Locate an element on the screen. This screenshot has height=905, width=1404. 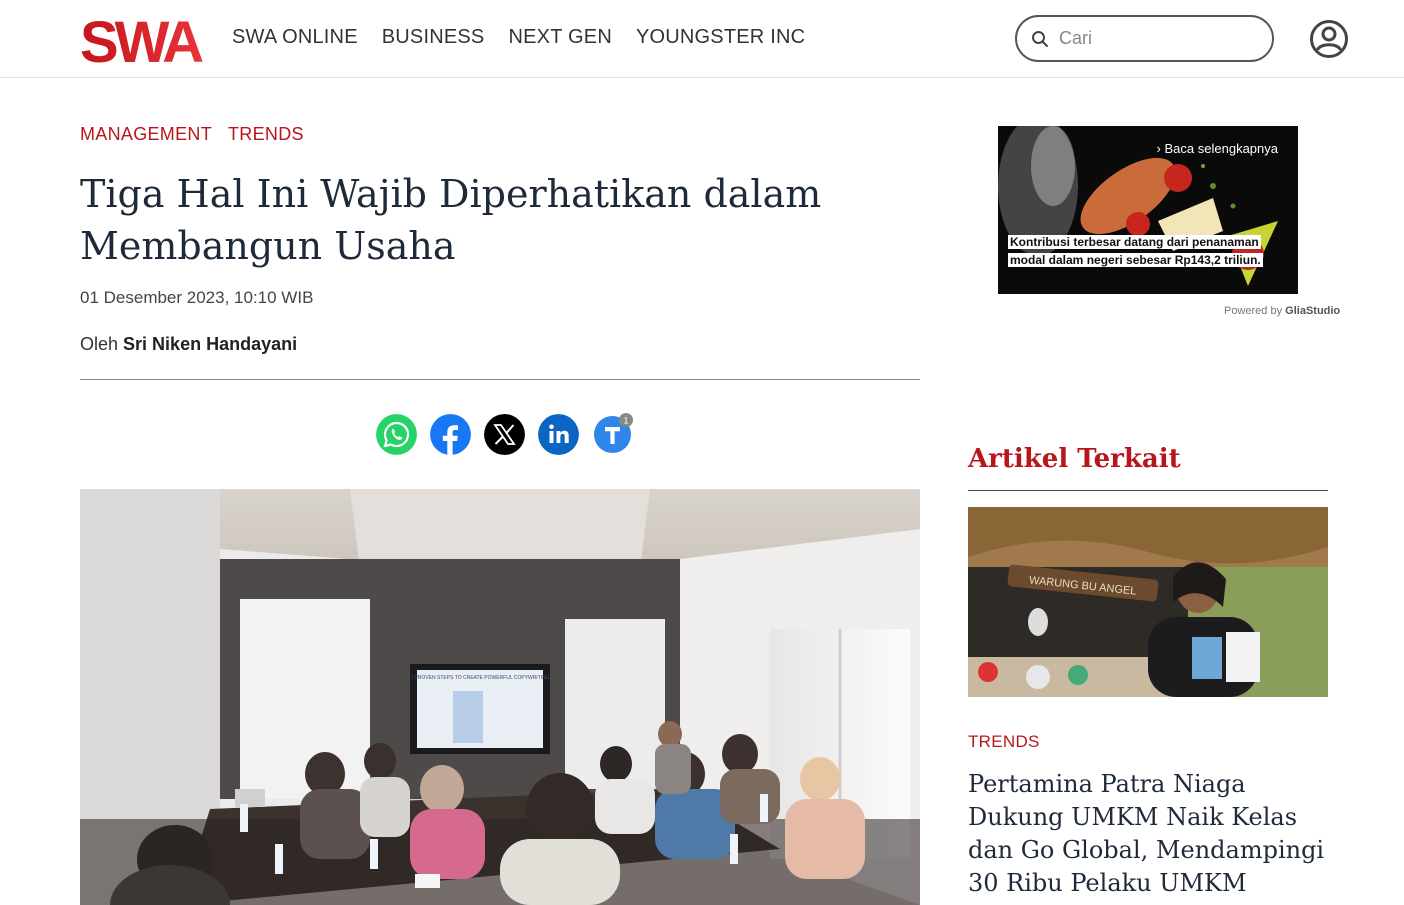
svg-text: SWA is located at coordinates (141, 39).